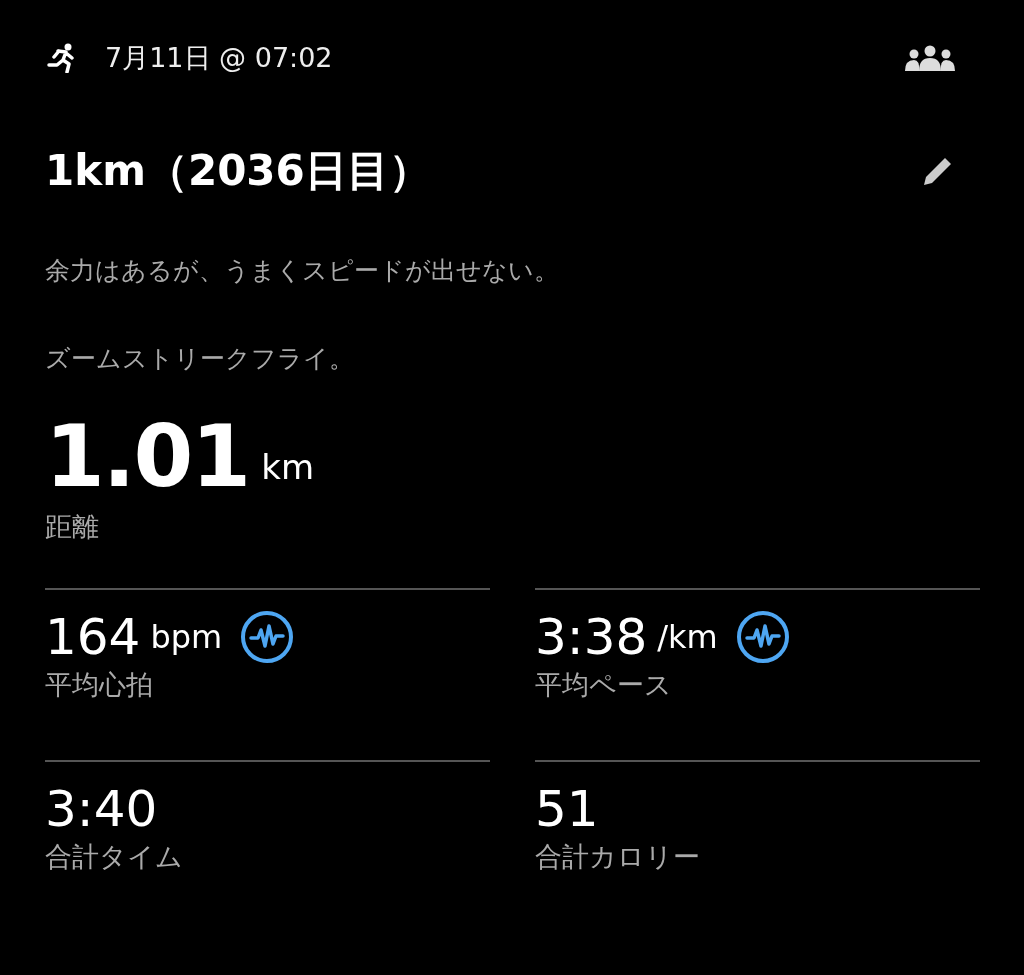 This screenshot has height=975, width=1024. What do you see at coordinates (99, 684) in the screenshot?
I see `stat-label: 平均心拍` at bounding box center [99, 684].